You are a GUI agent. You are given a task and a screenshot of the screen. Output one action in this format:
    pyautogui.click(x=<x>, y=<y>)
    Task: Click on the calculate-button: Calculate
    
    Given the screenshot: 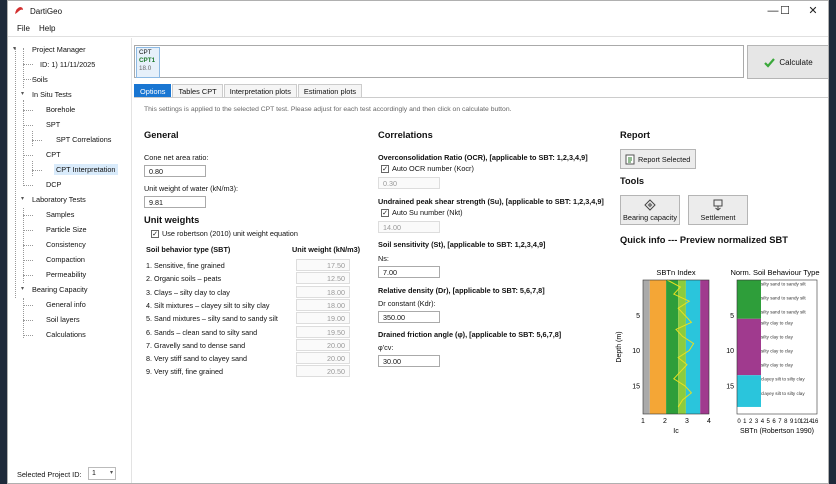 What is the action you would take?
    pyautogui.click(x=787, y=62)
    